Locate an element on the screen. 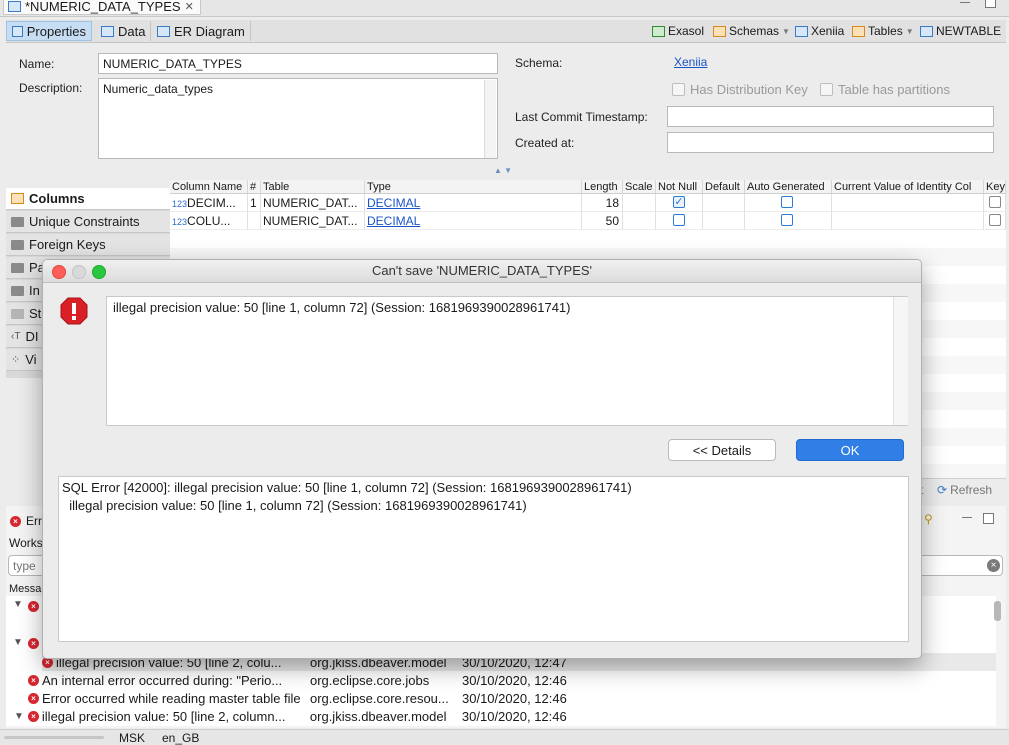 This screenshot has width=1009, height=745. last-commit-field is located at coordinates (830, 116).